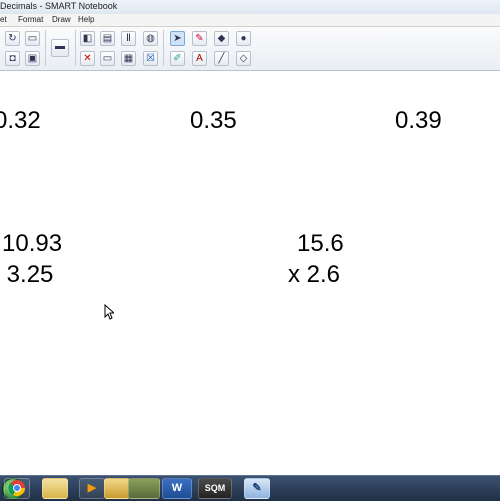  Describe the element at coordinates (250, 20) in the screenshot. I see `menu-bar: et Format Draw Help` at that location.